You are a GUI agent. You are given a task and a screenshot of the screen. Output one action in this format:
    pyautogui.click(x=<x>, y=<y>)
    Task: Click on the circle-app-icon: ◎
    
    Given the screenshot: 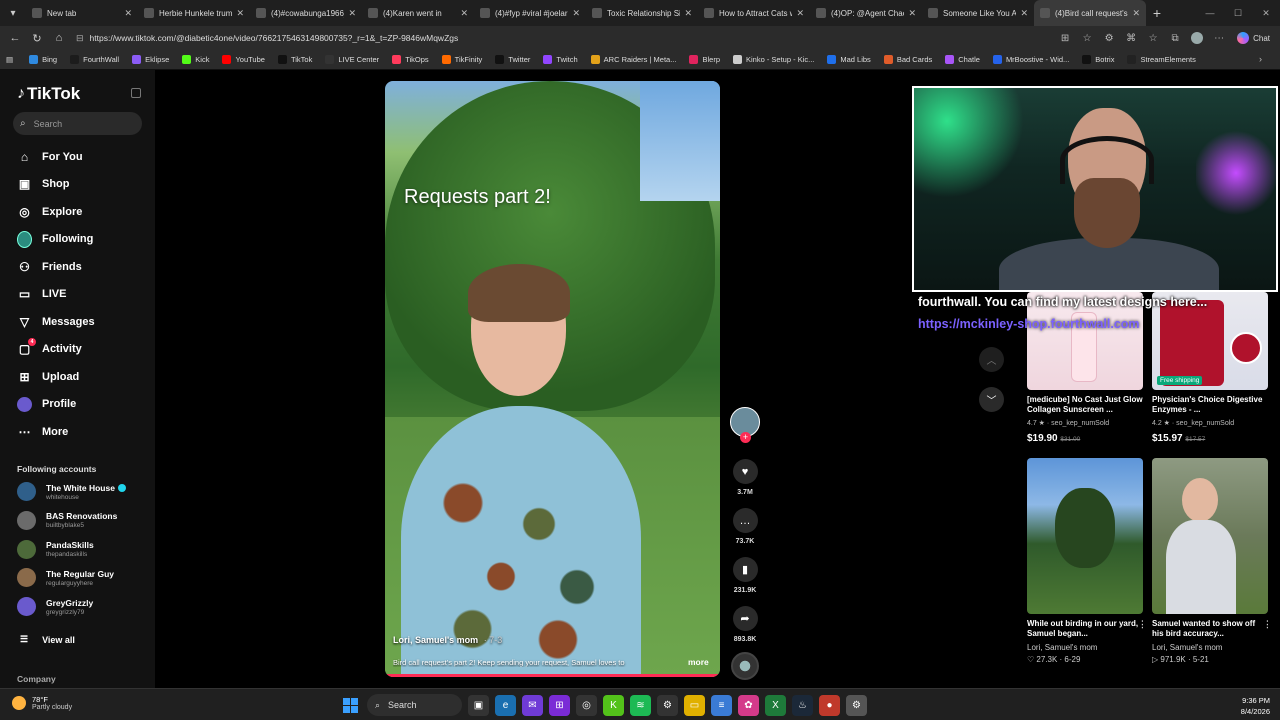 What is the action you would take?
    pyautogui.click(x=586, y=705)
    